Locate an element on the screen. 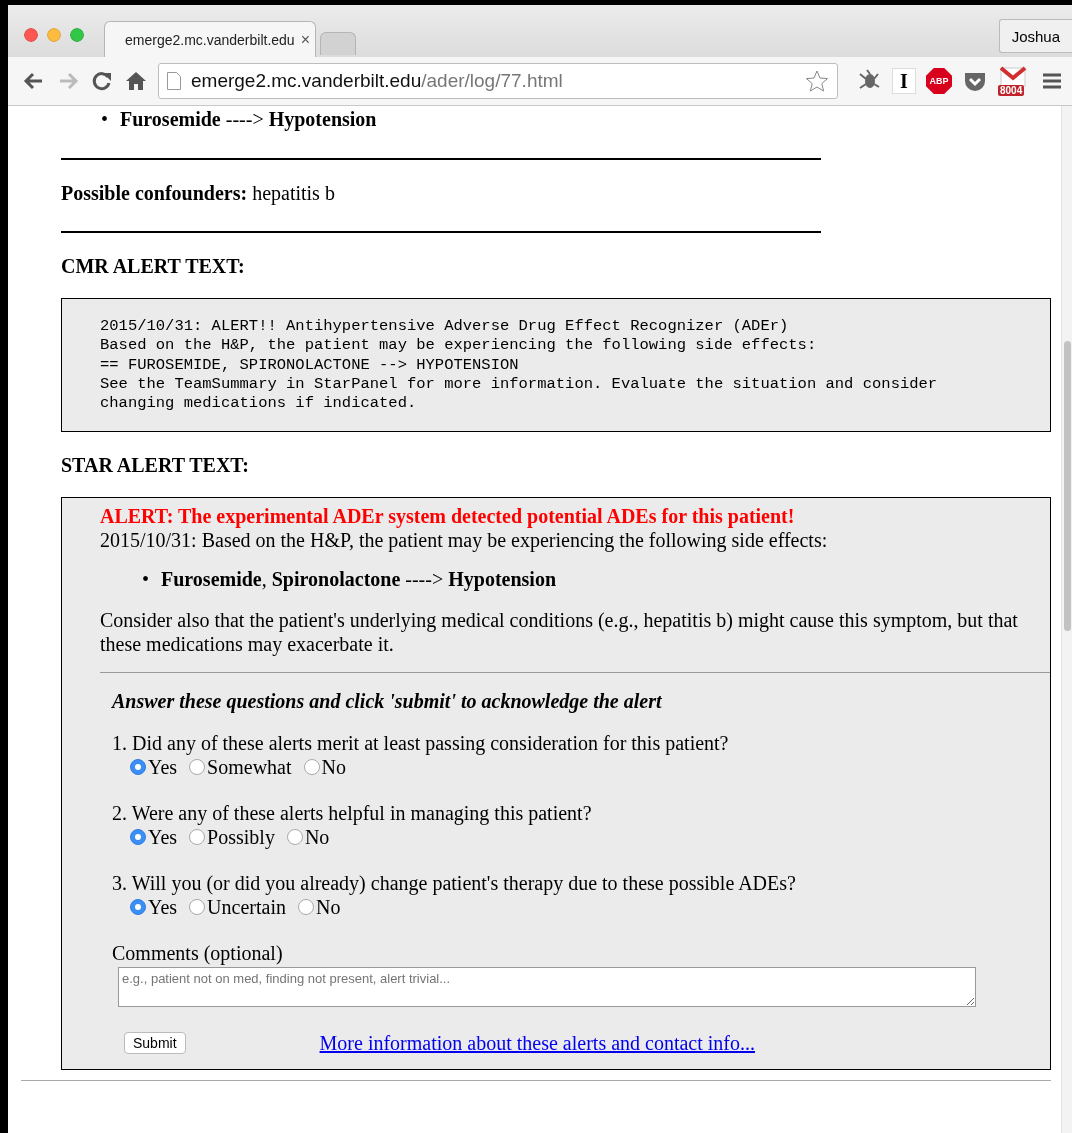  submit-button: Submit is located at coordinates (155, 1043).